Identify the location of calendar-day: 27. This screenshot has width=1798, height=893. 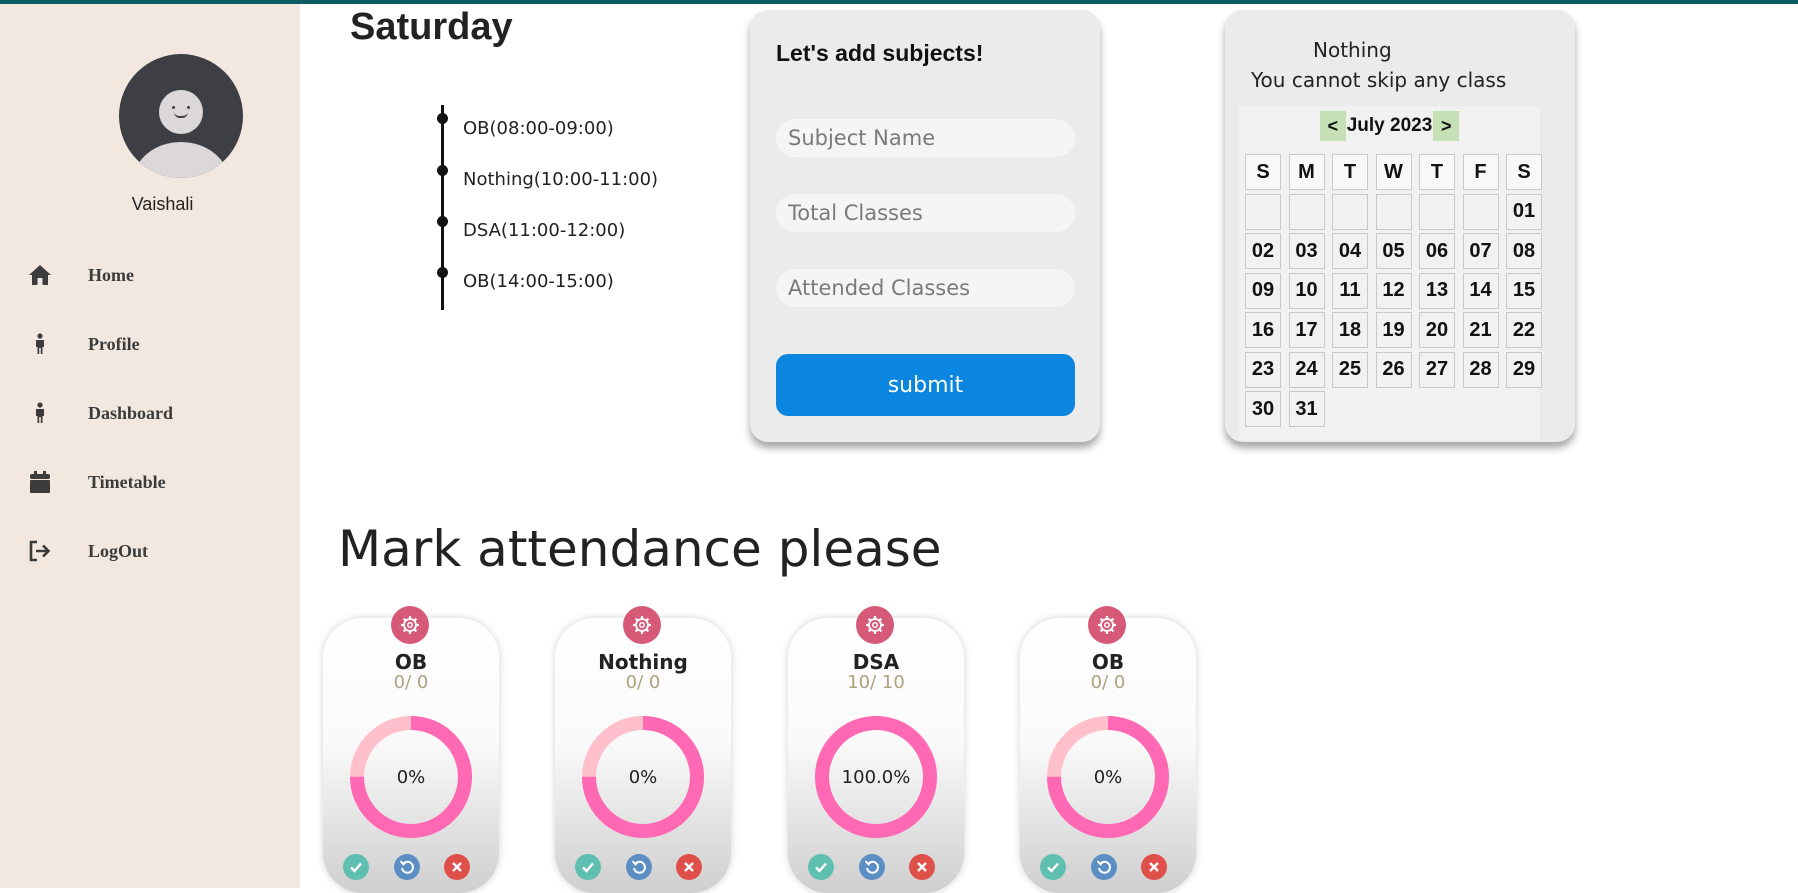
(1437, 369).